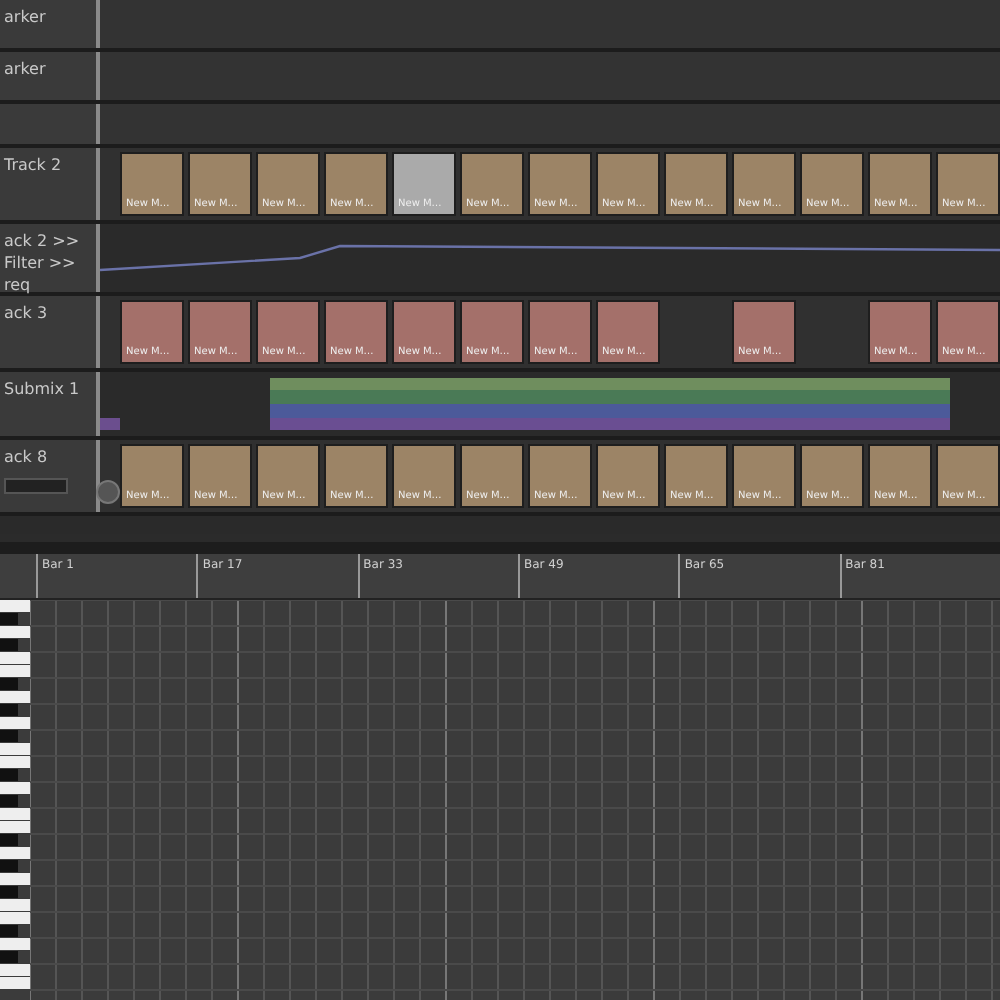  I want to click on automation-label: ack 2 >>, so click(43, 241).